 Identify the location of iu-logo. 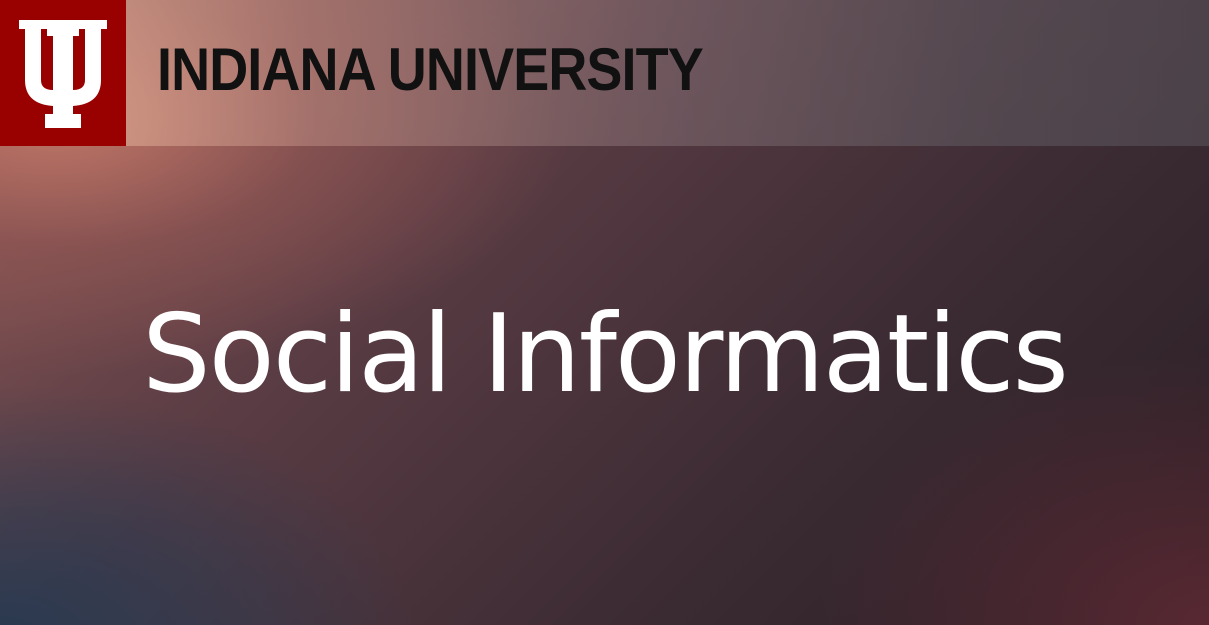
(63, 73).